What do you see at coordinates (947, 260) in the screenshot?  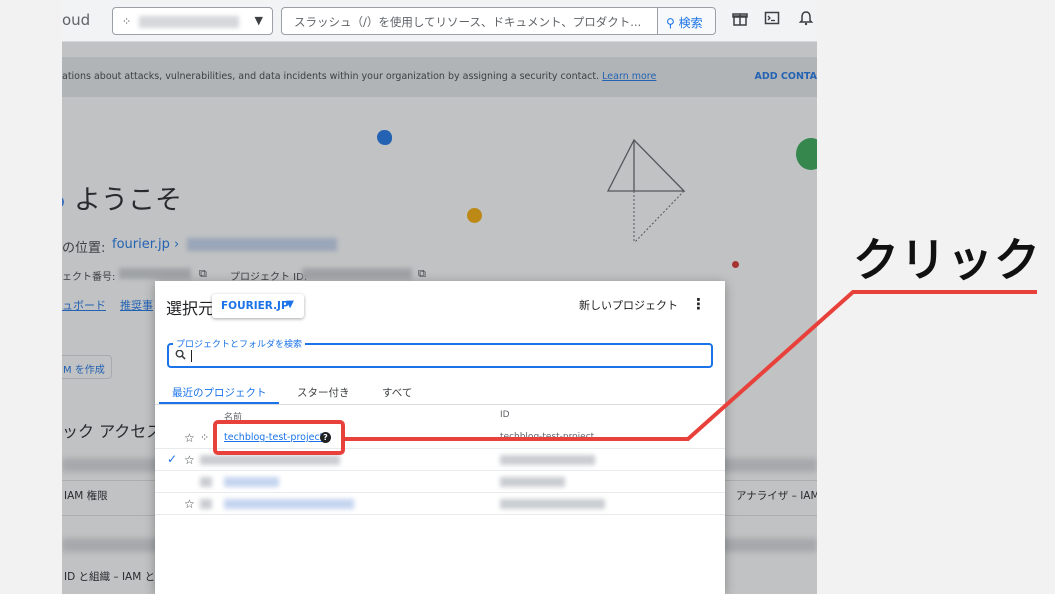 I see `annotation-click-label: クリック` at bounding box center [947, 260].